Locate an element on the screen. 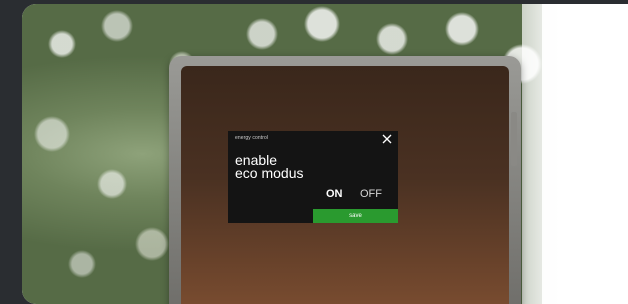 Image resolution: width=628 pixels, height=304 pixels. toggle-on-option: ON is located at coordinates (334, 194).